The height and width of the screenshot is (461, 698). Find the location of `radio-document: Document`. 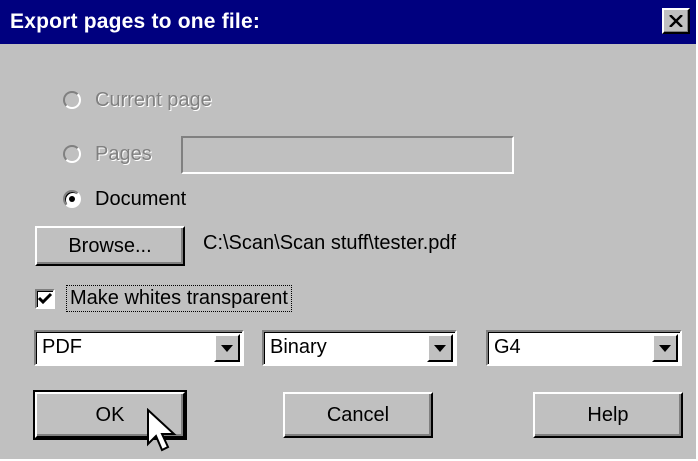

radio-document: Document is located at coordinates (124, 199).